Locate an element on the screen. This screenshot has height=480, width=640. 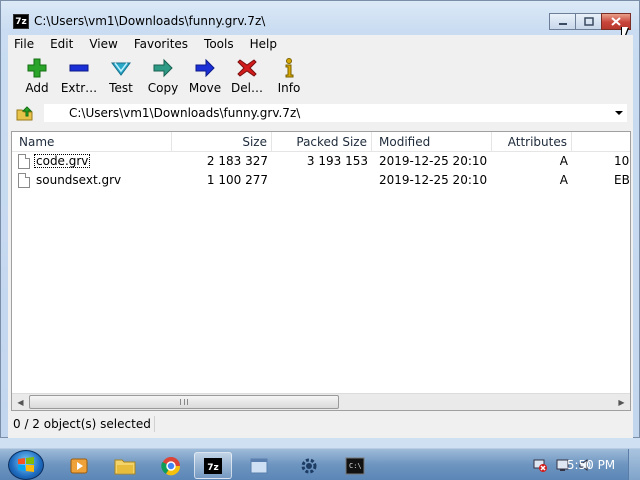
7zip-icon: 7z is located at coordinates (213, 465).